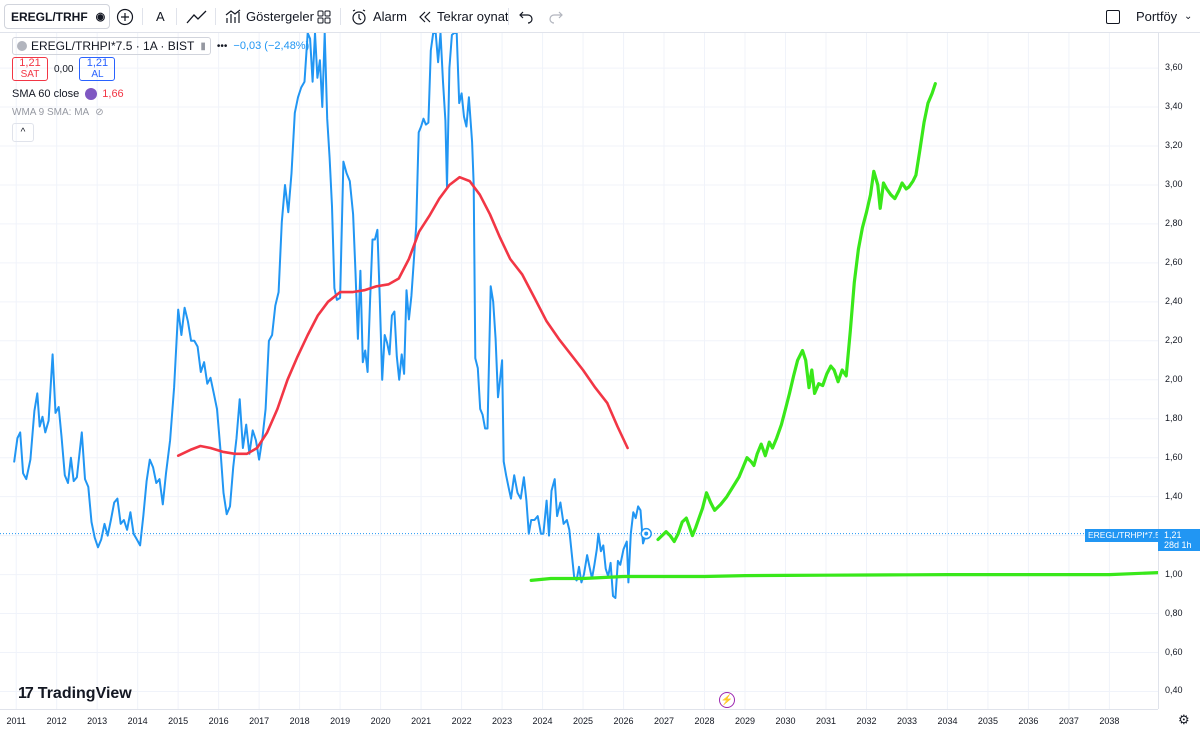  Describe the element at coordinates (359, 16) in the screenshot. I see `alarm-clock-icon` at that location.